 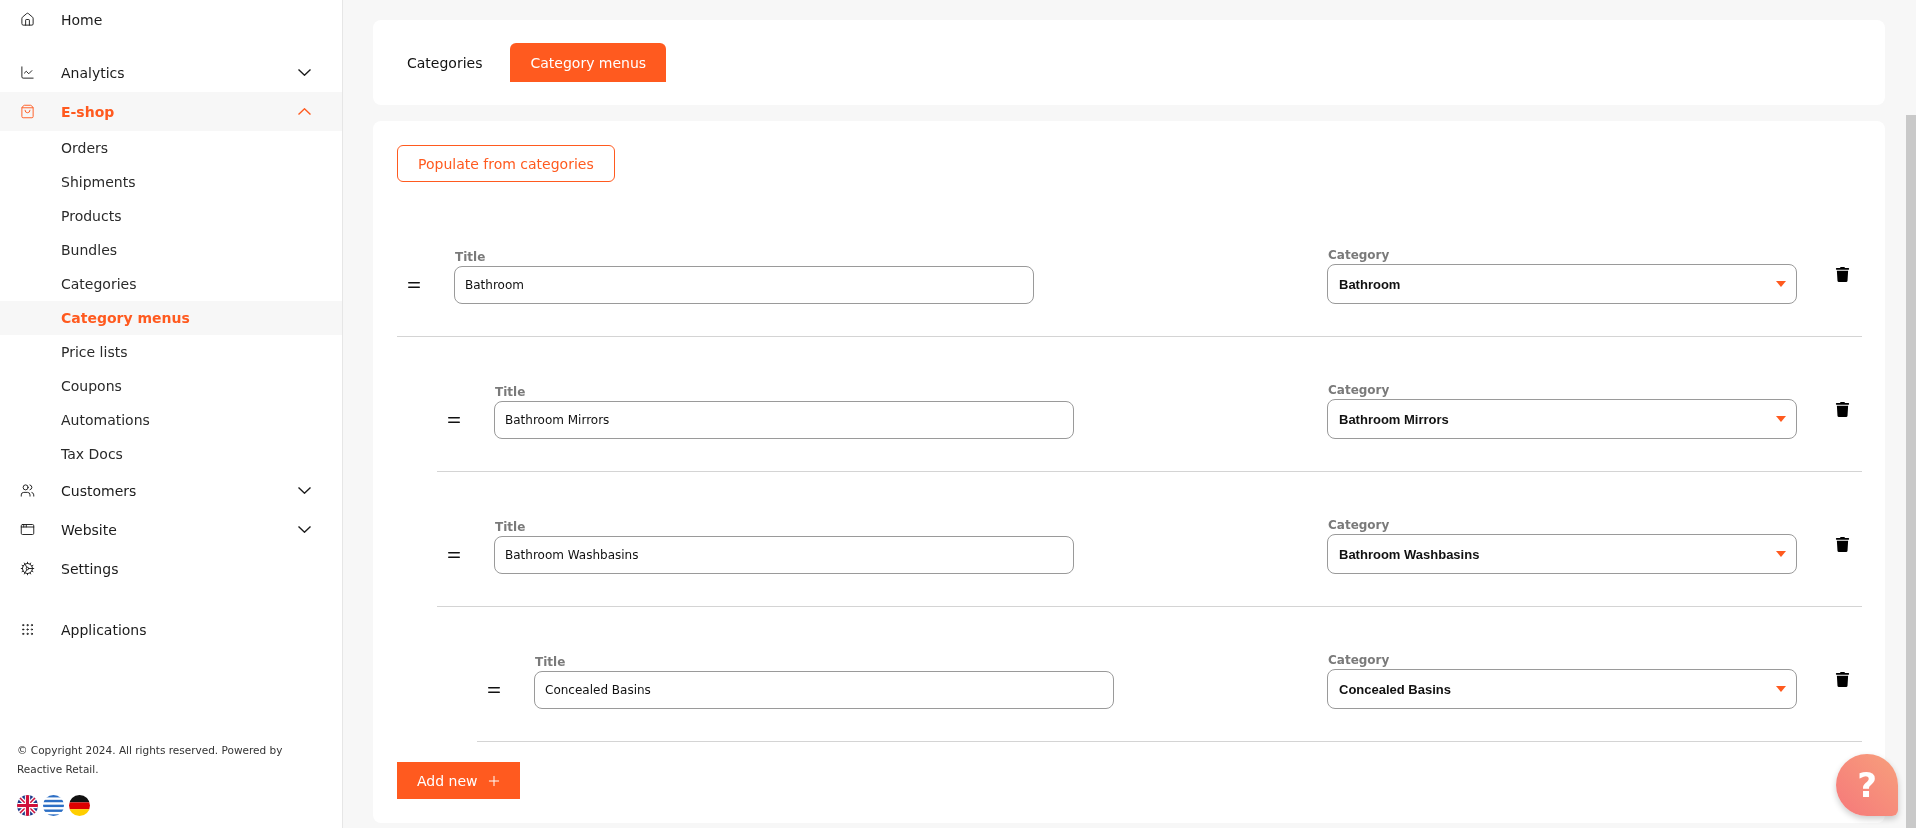 I want to click on sidebar-subitem: Shipments, so click(x=171, y=182).